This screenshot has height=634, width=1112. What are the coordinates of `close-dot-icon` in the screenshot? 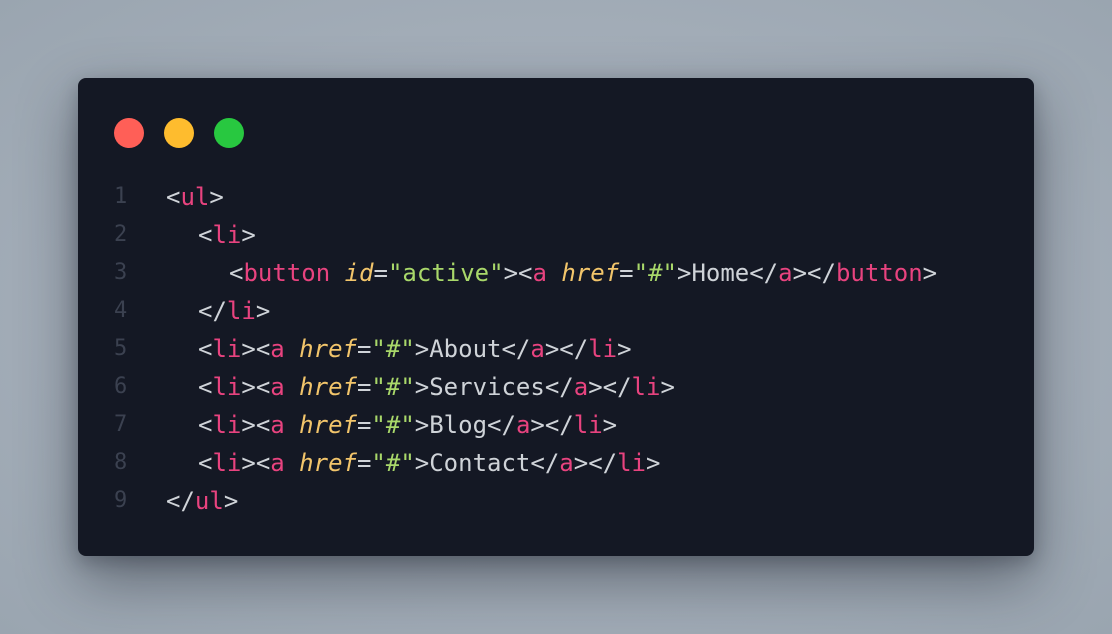 It's located at (129, 133).